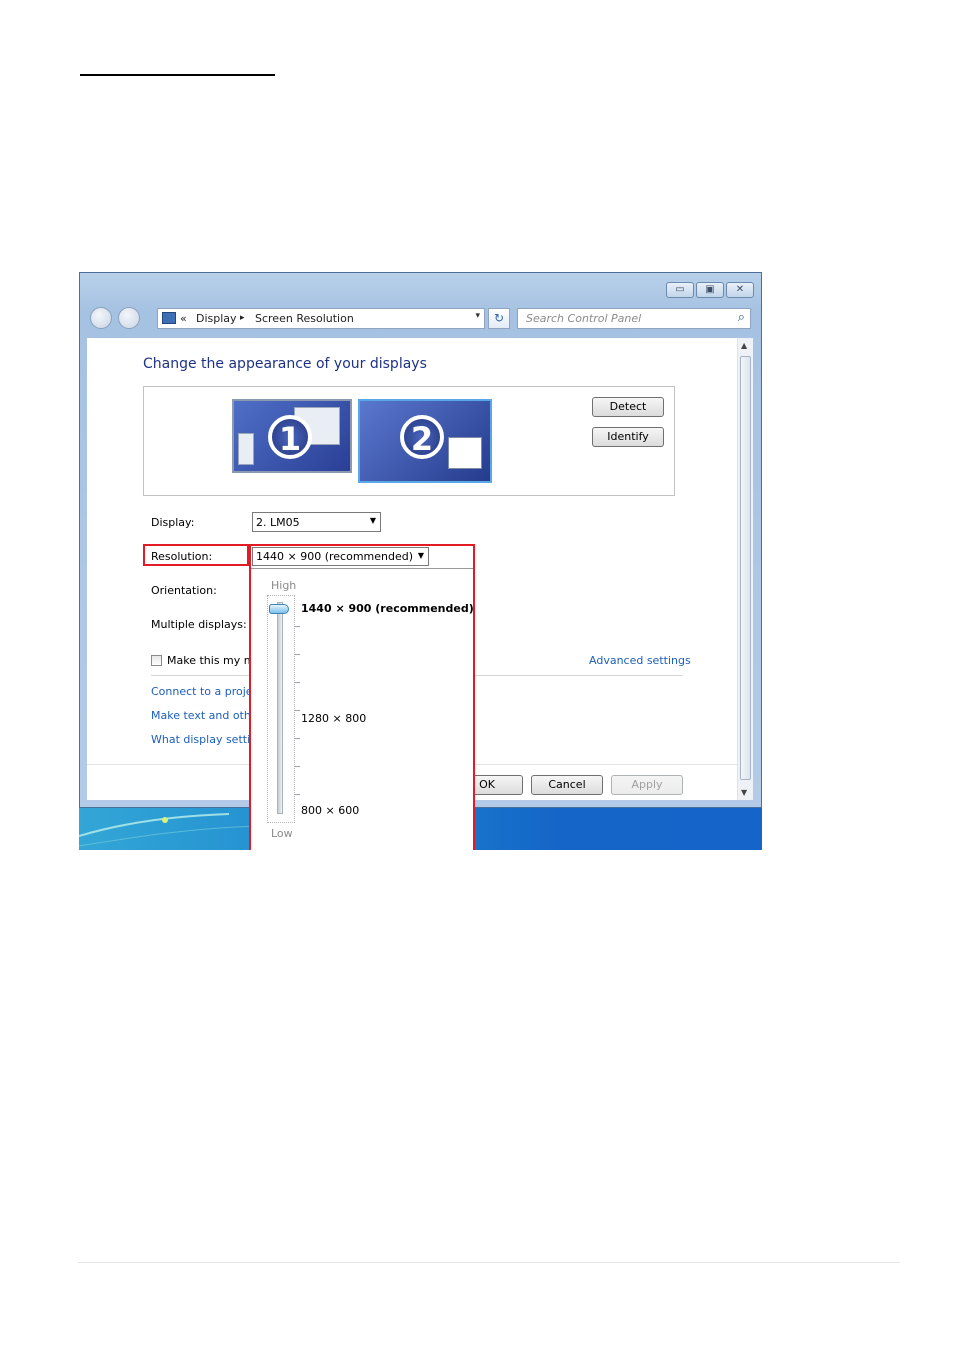 The width and height of the screenshot is (954, 1350). What do you see at coordinates (640, 660) in the screenshot?
I see `advanced-settings-link: Advanced settings` at bounding box center [640, 660].